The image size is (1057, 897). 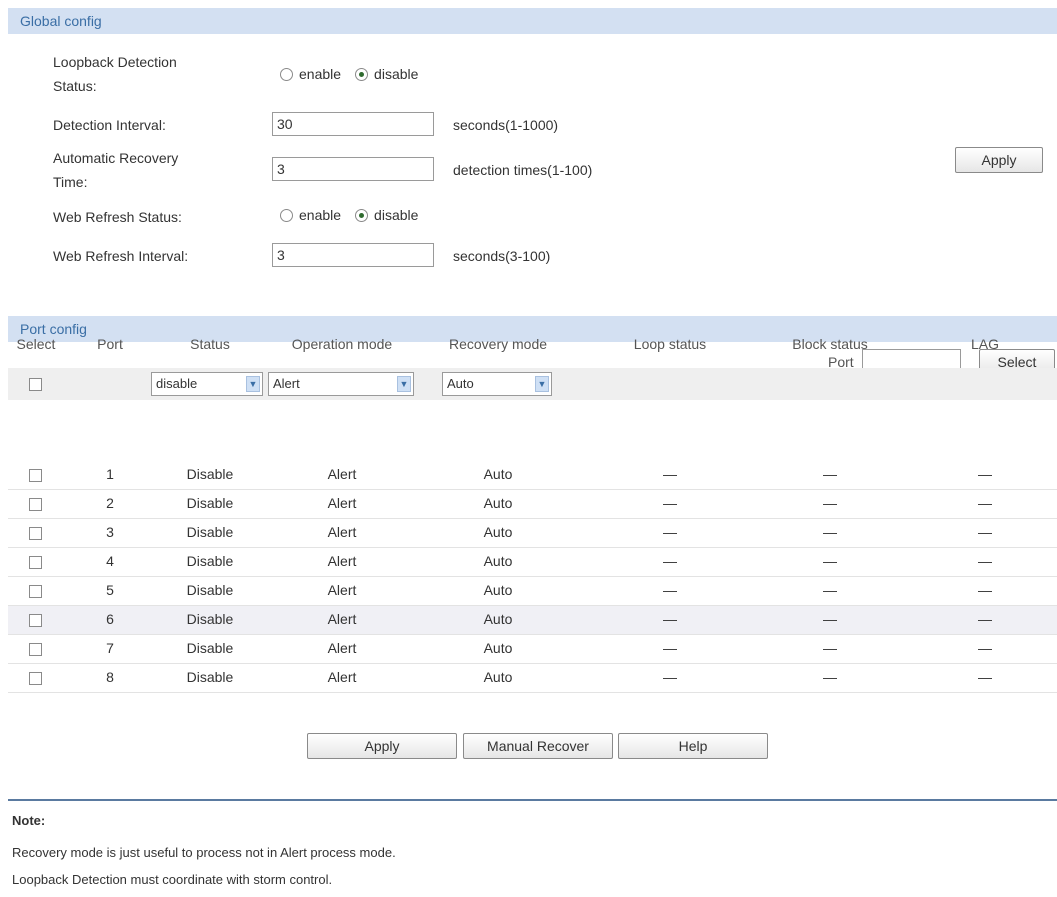 I want to click on table-row: 8 Disable Alert Auto — — —, so click(x=532, y=678).